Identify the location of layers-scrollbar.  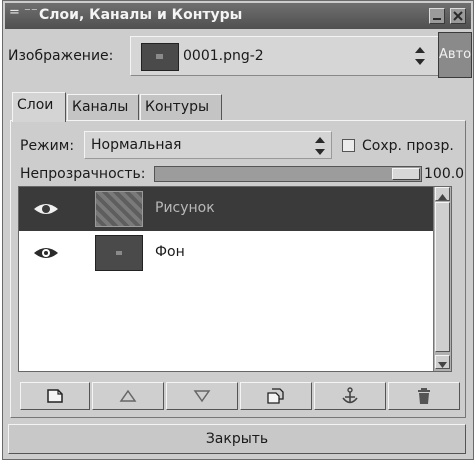
(442, 279).